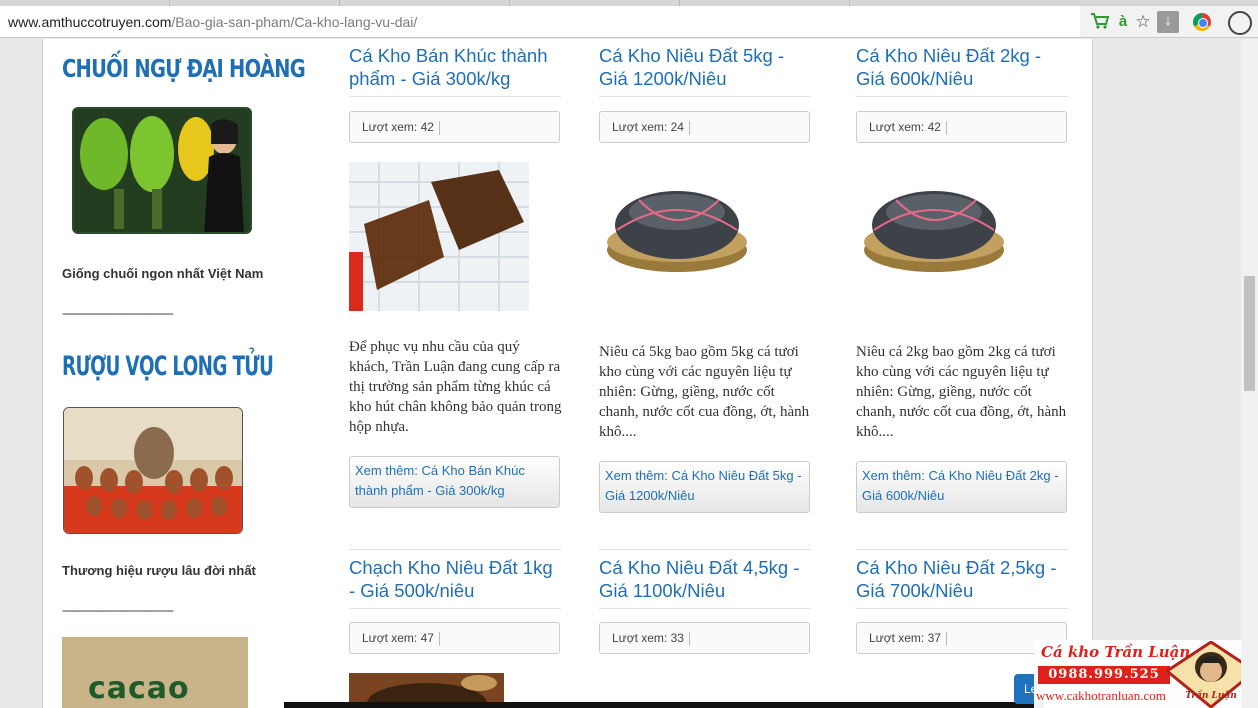 Image resolution: width=1258 pixels, height=708 pixels. I want to click on scrollbar-thumb, so click(1249, 333).